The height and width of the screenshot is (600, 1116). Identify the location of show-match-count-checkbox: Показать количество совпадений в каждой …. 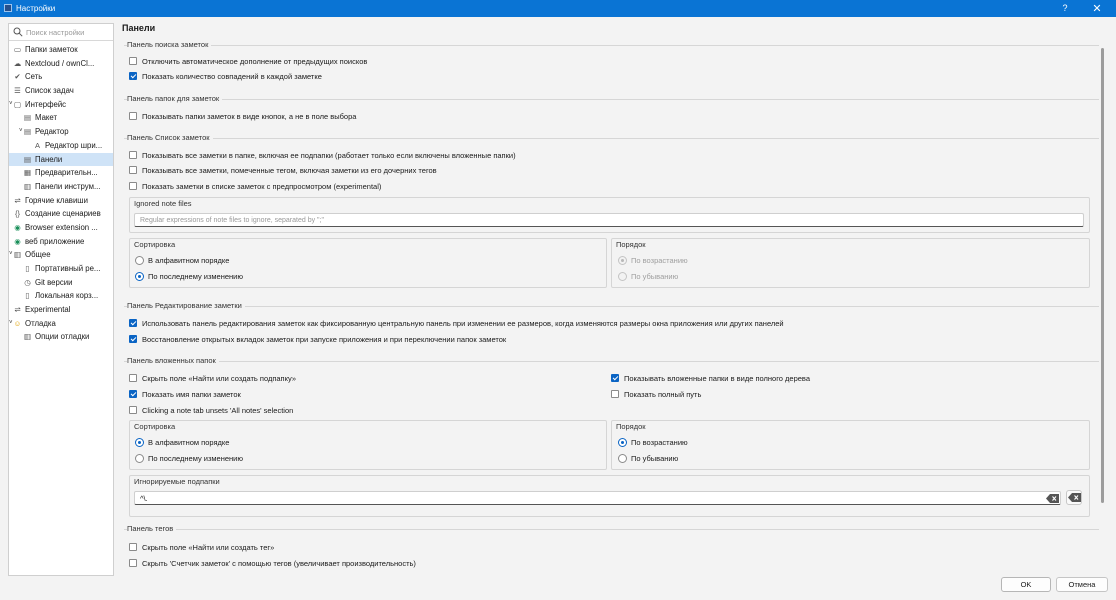
(225, 77).